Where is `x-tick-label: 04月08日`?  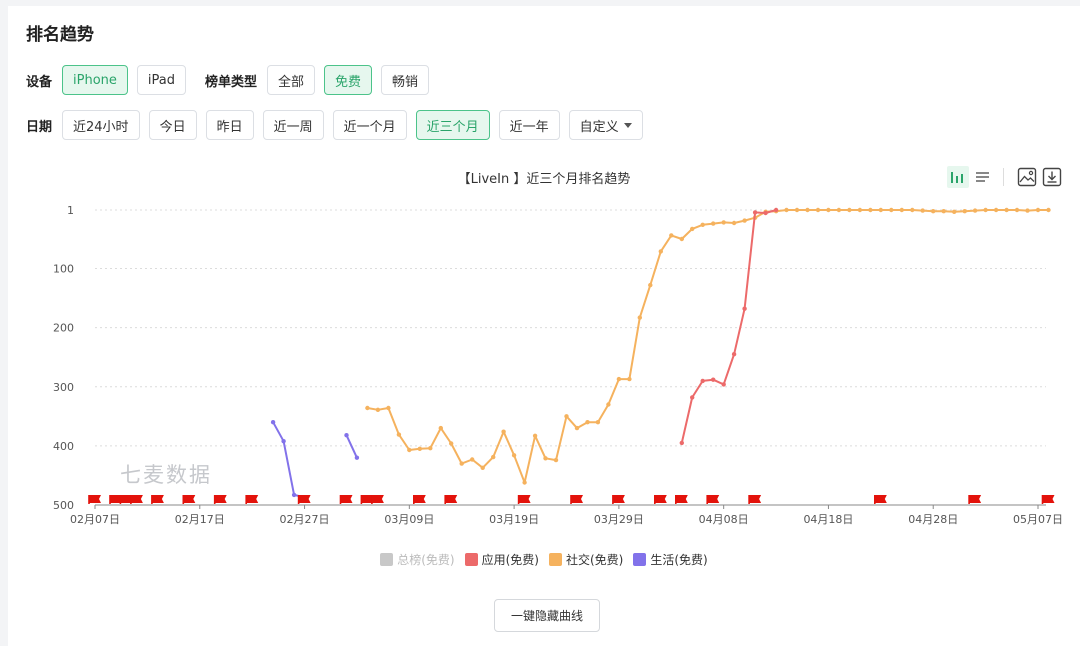
x-tick-label: 04月08日 is located at coordinates (724, 519).